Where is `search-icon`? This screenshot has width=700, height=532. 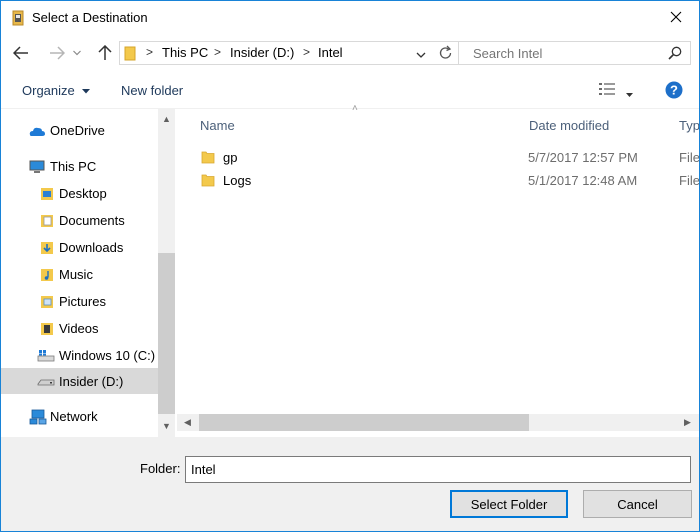 search-icon is located at coordinates (675, 54).